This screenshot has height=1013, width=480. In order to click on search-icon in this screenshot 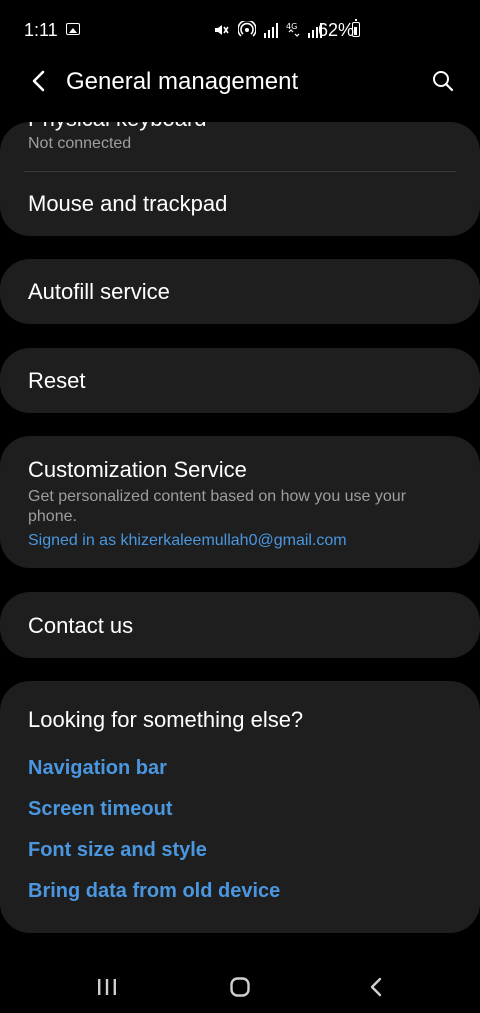, I will do `click(443, 81)`.